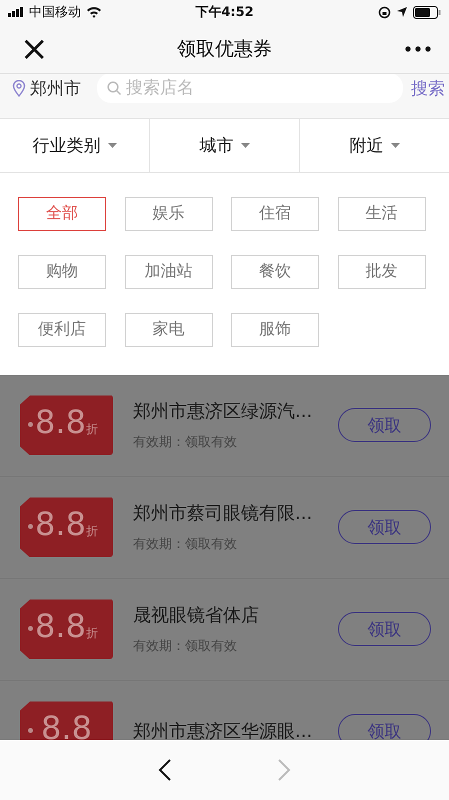 This screenshot has height=800, width=449. Describe the element at coordinates (19, 88) in the screenshot. I see `location-pin-icon` at that location.